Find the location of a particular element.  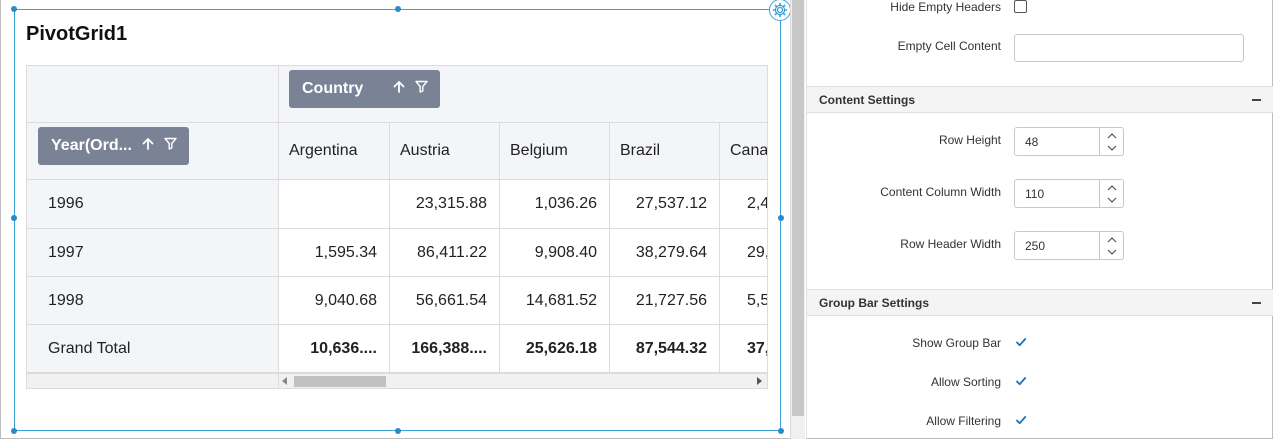

group-bar-settings-title: Group Bar Settings is located at coordinates (874, 302).